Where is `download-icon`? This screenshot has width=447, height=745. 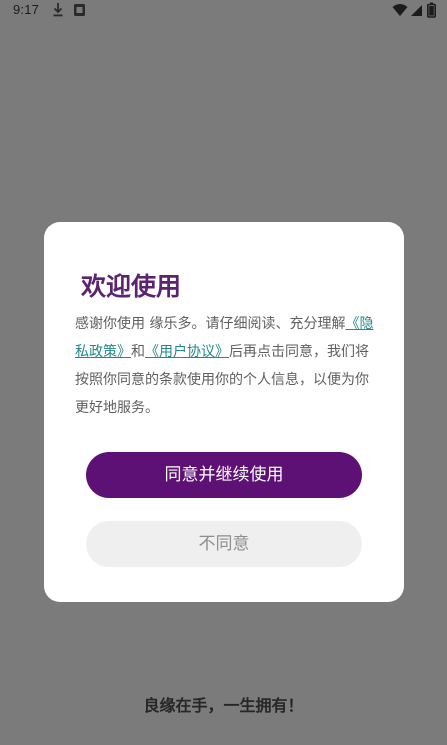
download-icon is located at coordinates (58, 10).